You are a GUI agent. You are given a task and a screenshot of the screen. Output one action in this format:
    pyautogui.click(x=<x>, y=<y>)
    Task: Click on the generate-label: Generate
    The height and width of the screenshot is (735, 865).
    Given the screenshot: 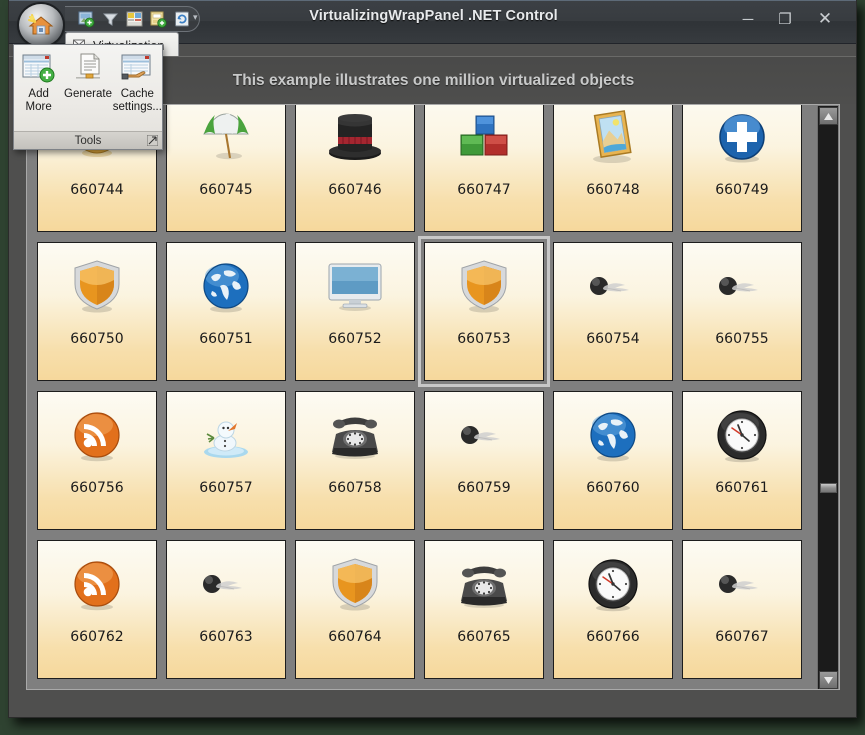 What is the action you would take?
    pyautogui.click(x=88, y=94)
    